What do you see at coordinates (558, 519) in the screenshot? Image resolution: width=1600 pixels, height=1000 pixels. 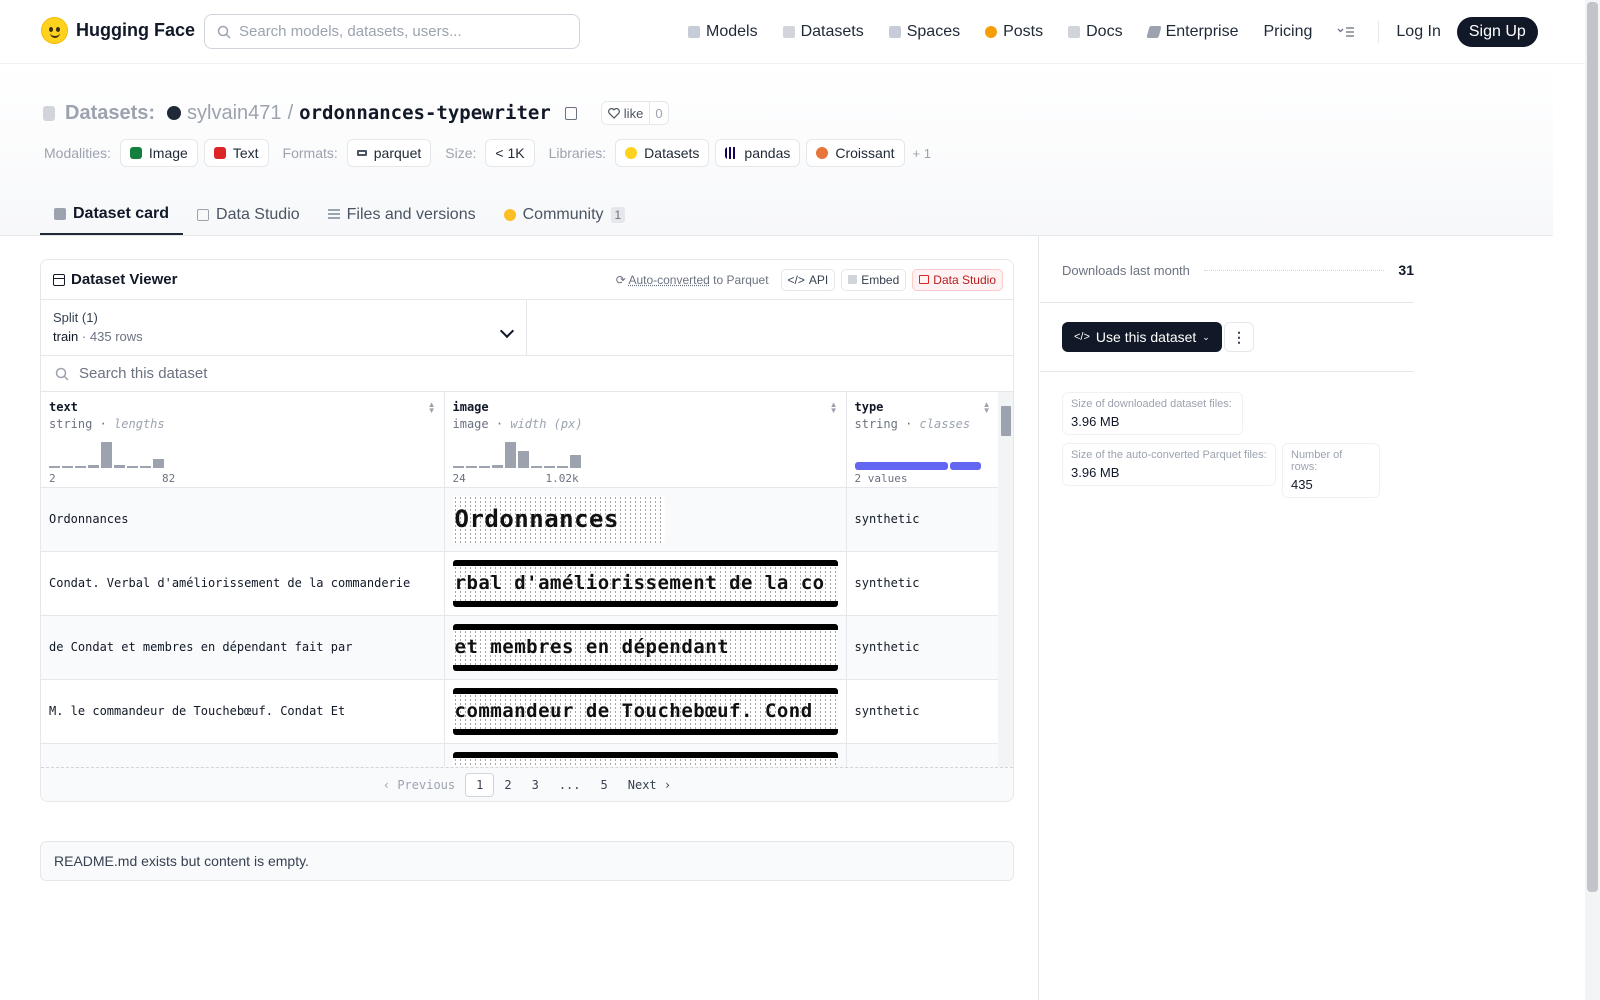 I see `typewriter-line-image: Ordonnances` at bounding box center [558, 519].